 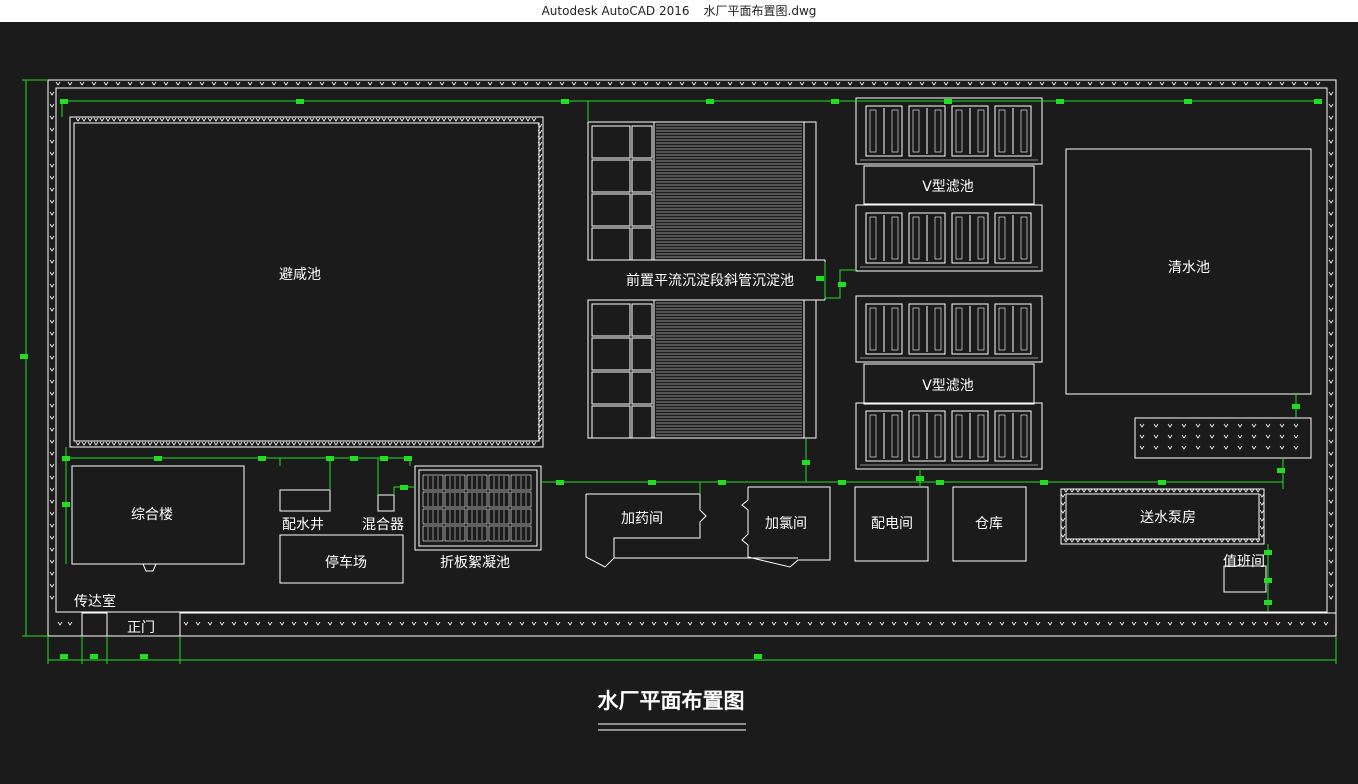 I want to click on label-v-filter-upper: V型滤池, so click(x=948, y=187).